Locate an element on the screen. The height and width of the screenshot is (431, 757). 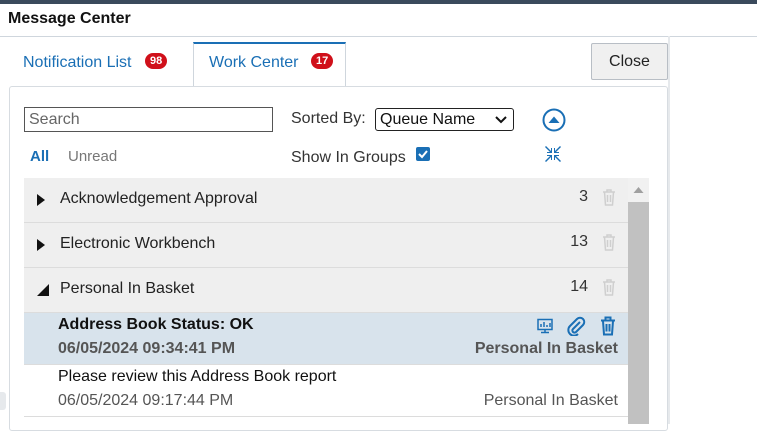
close-button: Close is located at coordinates (629, 61).